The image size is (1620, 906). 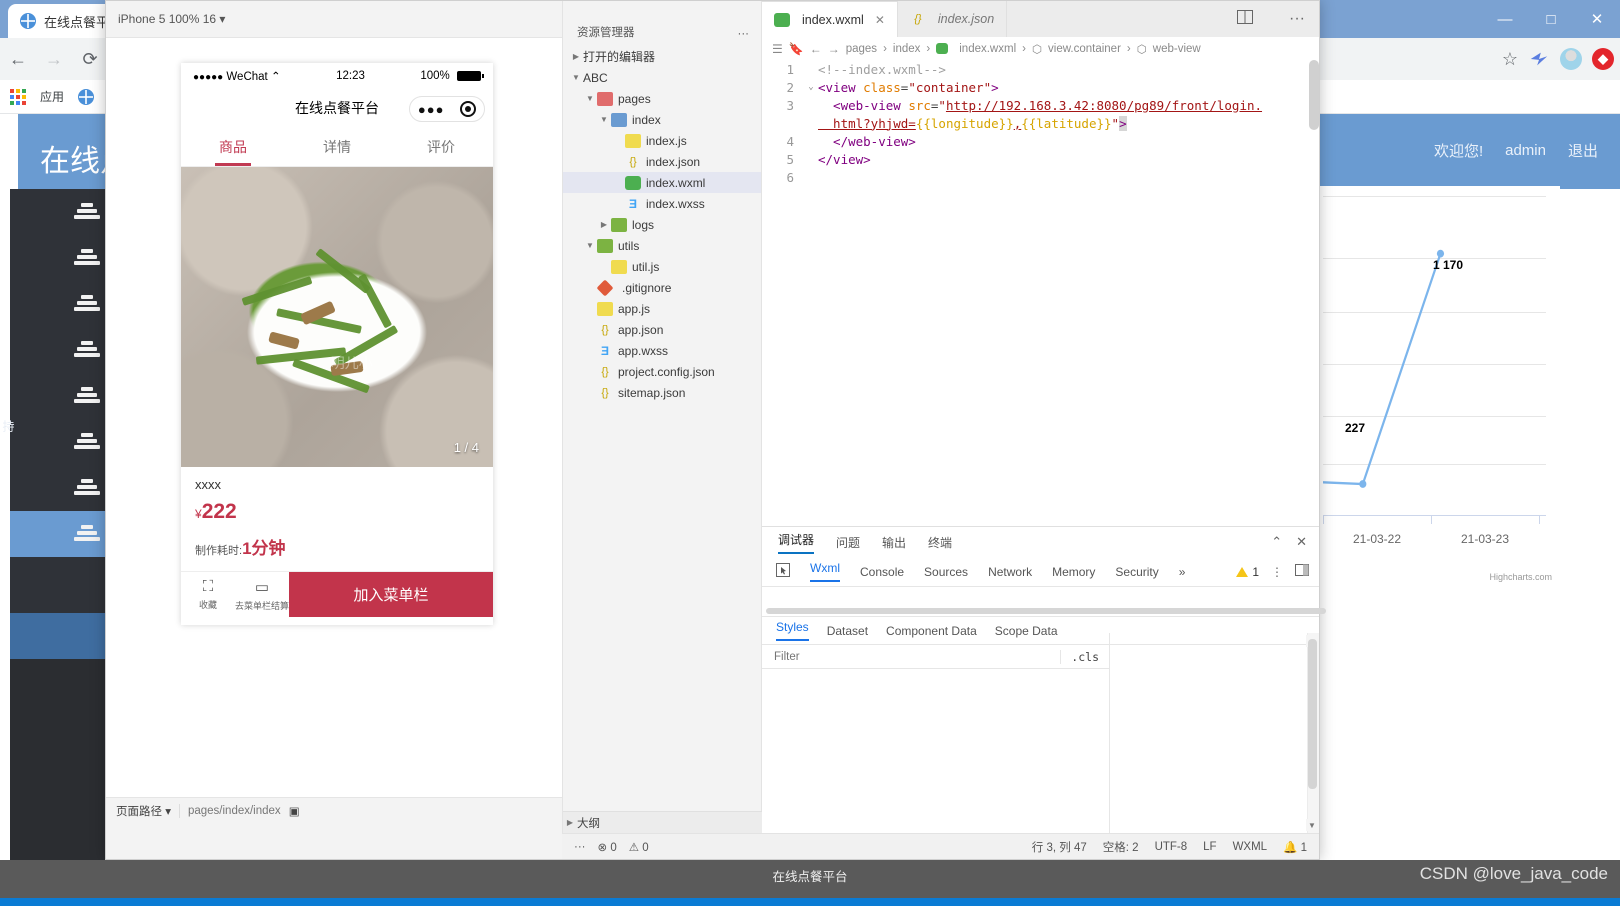 What do you see at coordinates (1136, 572) in the screenshot?
I see `devtool-tab-security: Security` at bounding box center [1136, 572].